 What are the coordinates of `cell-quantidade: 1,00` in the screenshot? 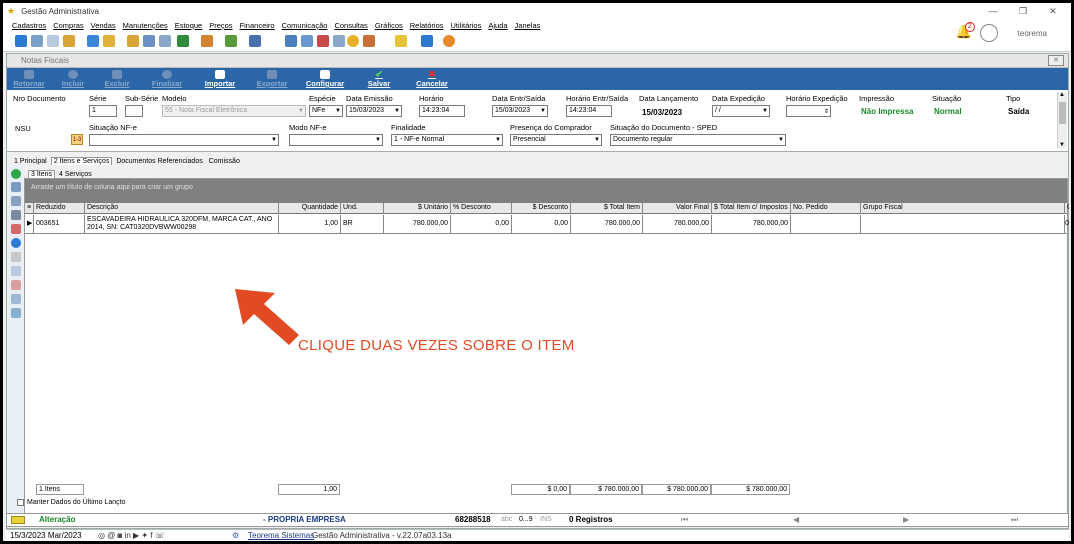 It's located at (310, 224).